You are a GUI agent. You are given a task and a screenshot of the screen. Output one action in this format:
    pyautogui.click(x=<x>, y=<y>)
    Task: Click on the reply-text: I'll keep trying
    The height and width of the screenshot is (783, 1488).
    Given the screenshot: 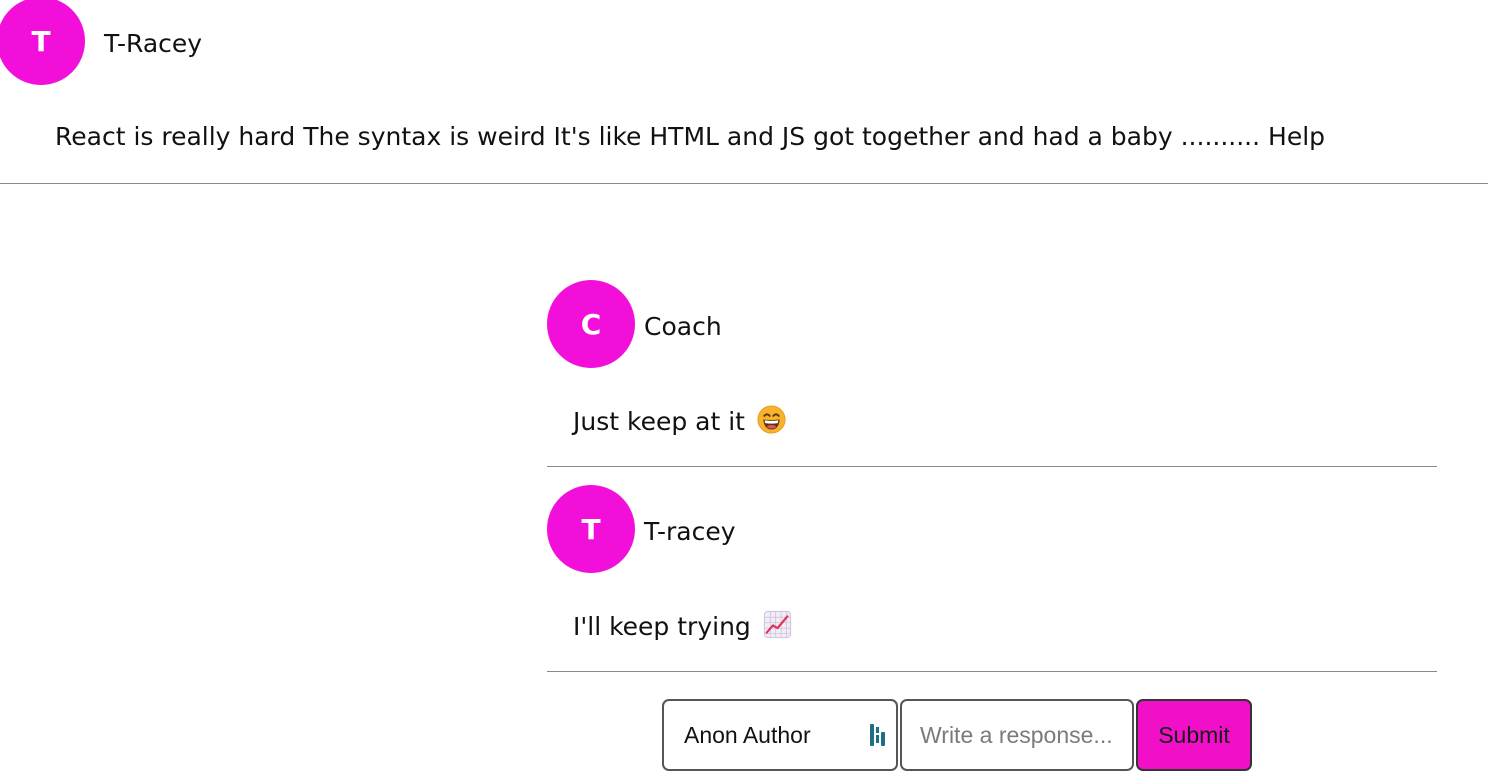 What is the action you would take?
    pyautogui.click(x=662, y=626)
    